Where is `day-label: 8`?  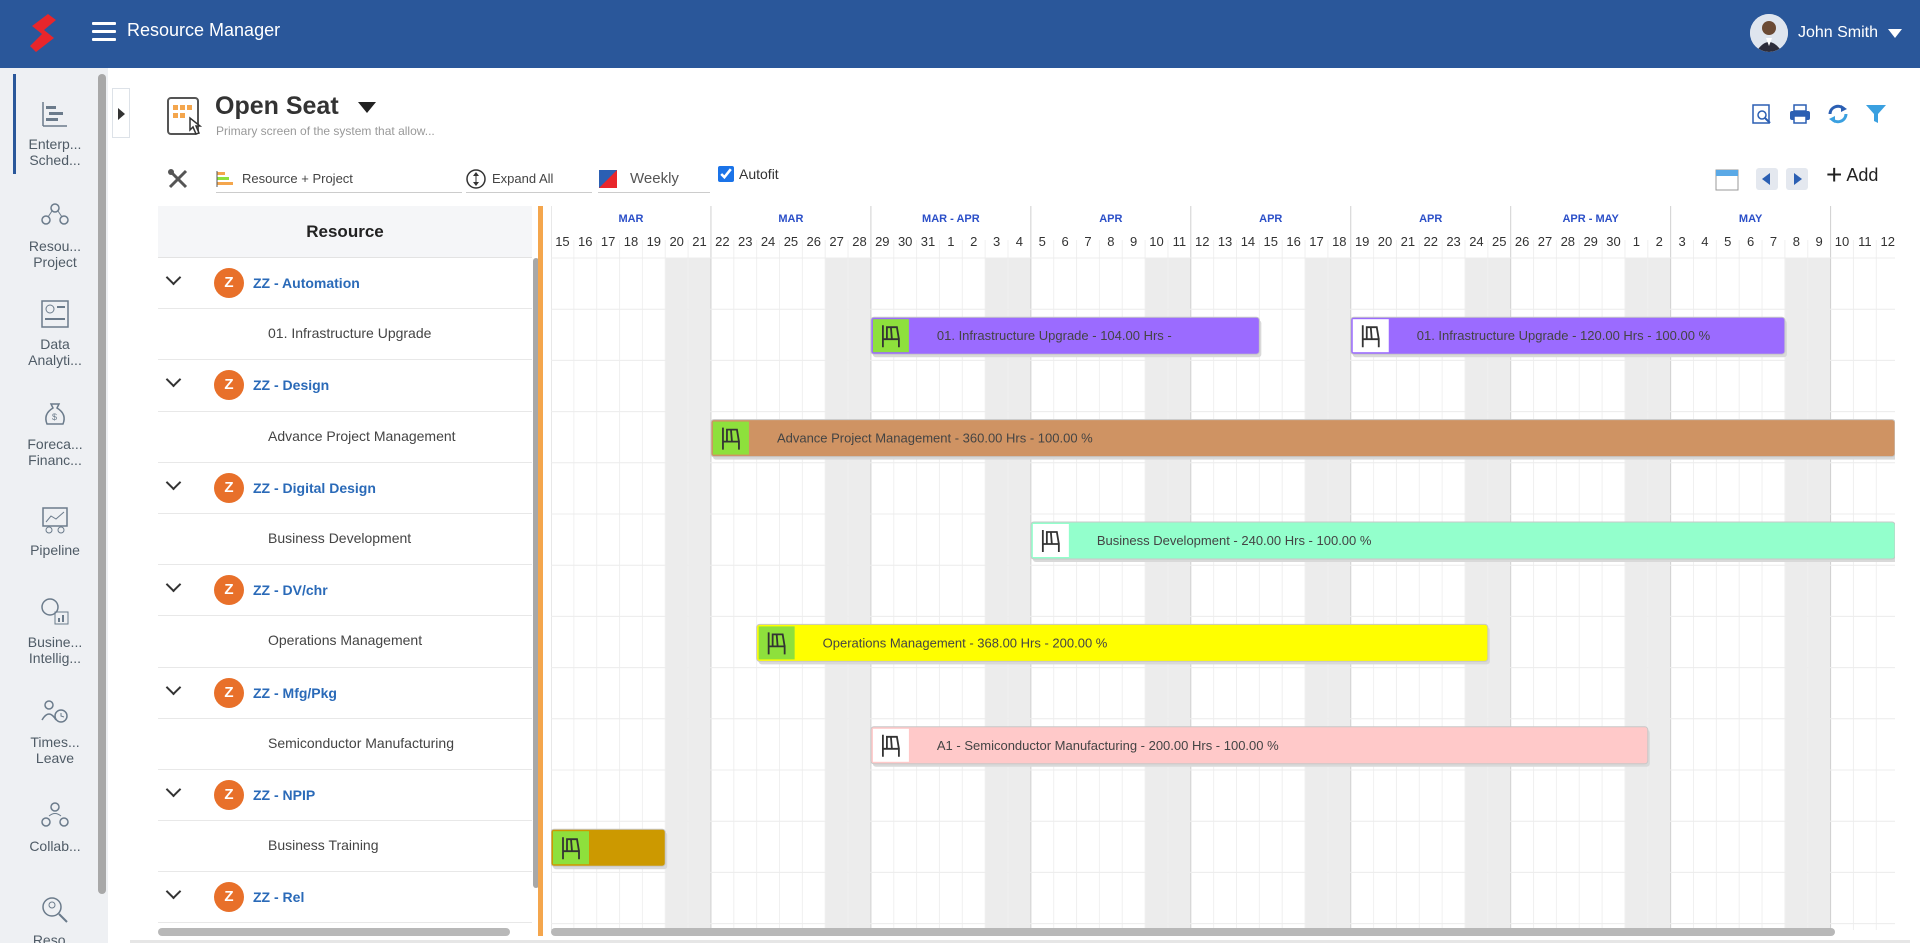 day-label: 8 is located at coordinates (1796, 241).